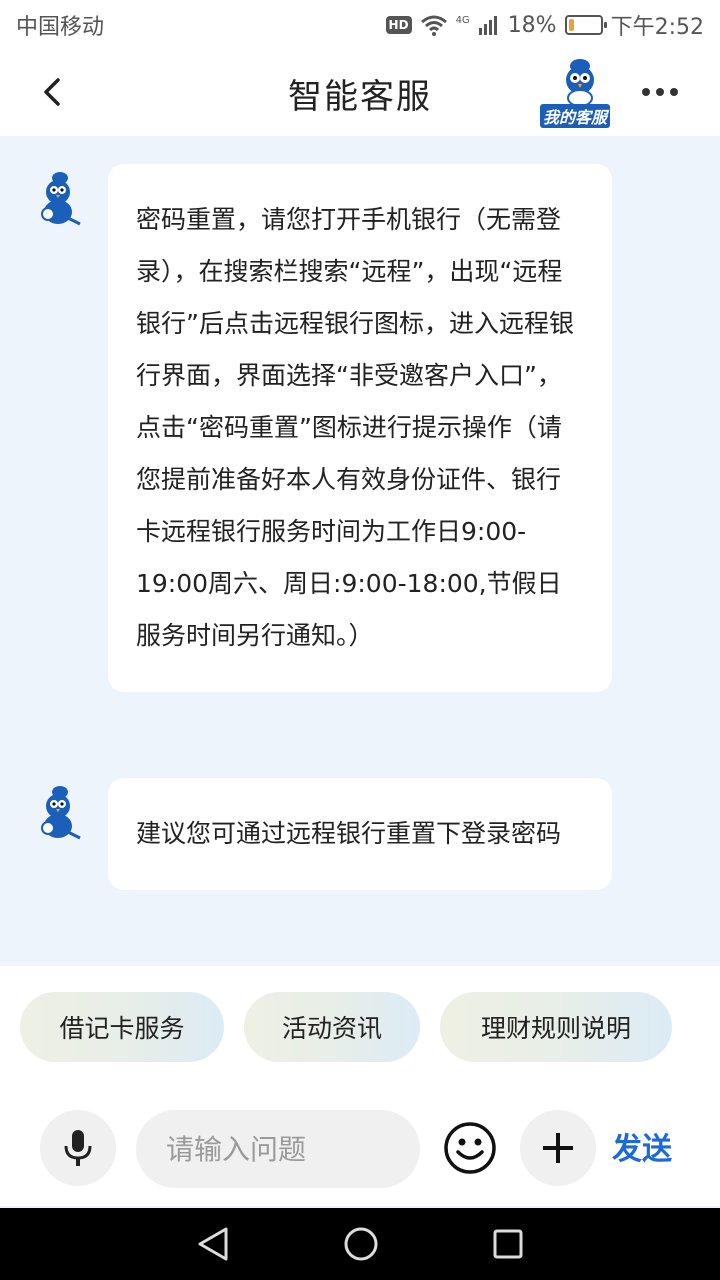  I want to click on mic-icon, so click(78, 1148).